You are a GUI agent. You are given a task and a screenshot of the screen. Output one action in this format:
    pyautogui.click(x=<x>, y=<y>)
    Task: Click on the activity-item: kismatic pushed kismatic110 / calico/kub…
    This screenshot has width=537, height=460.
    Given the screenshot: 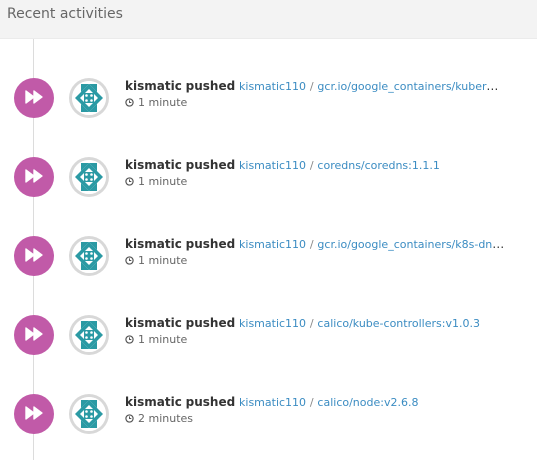 What is the action you would take?
    pyautogui.click(x=268, y=345)
    